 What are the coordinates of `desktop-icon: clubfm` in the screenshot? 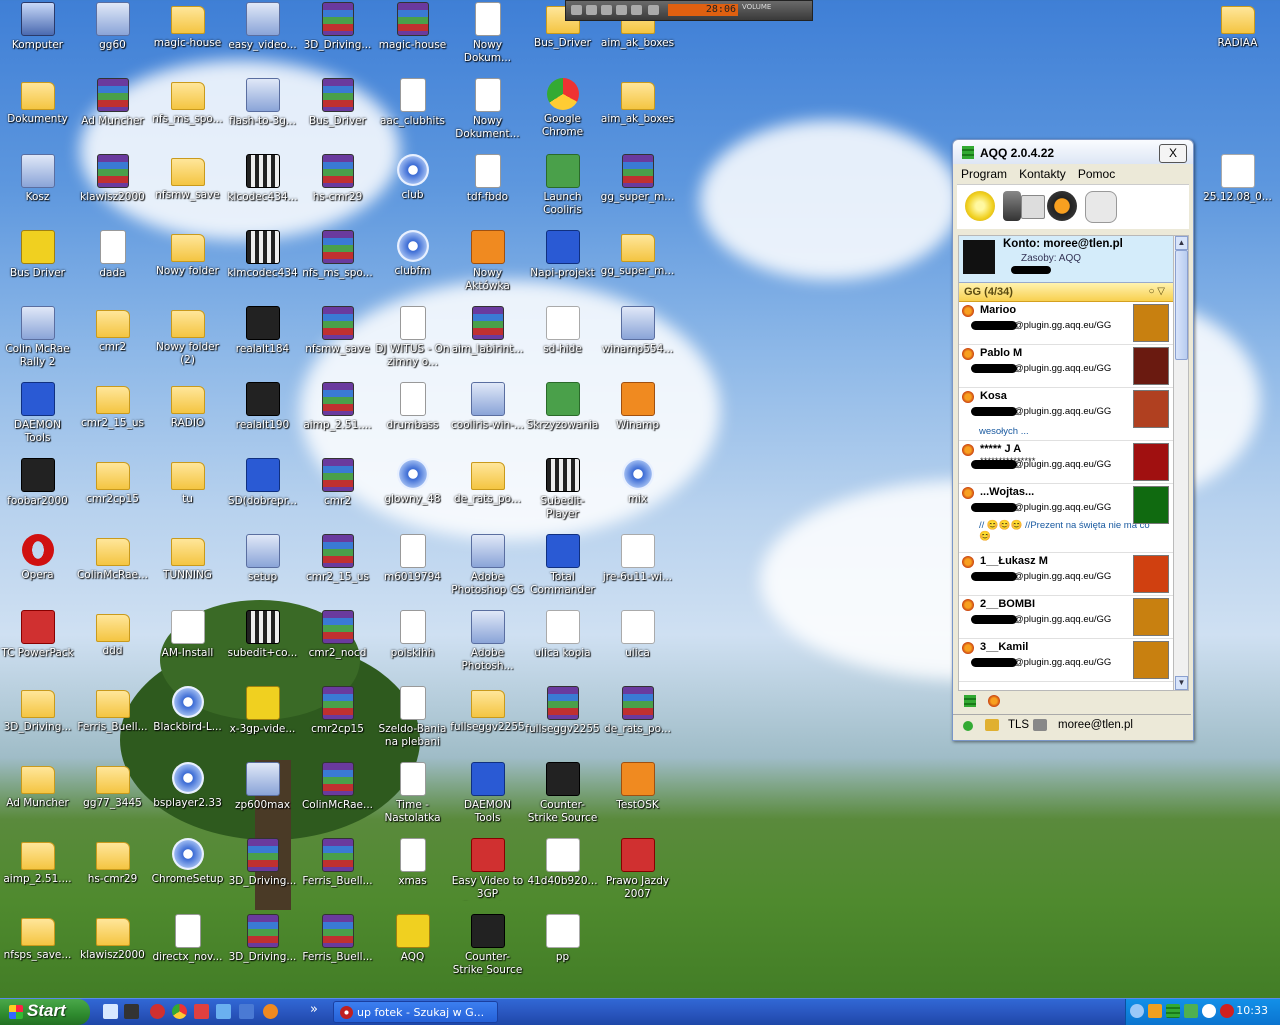 It's located at (412, 253).